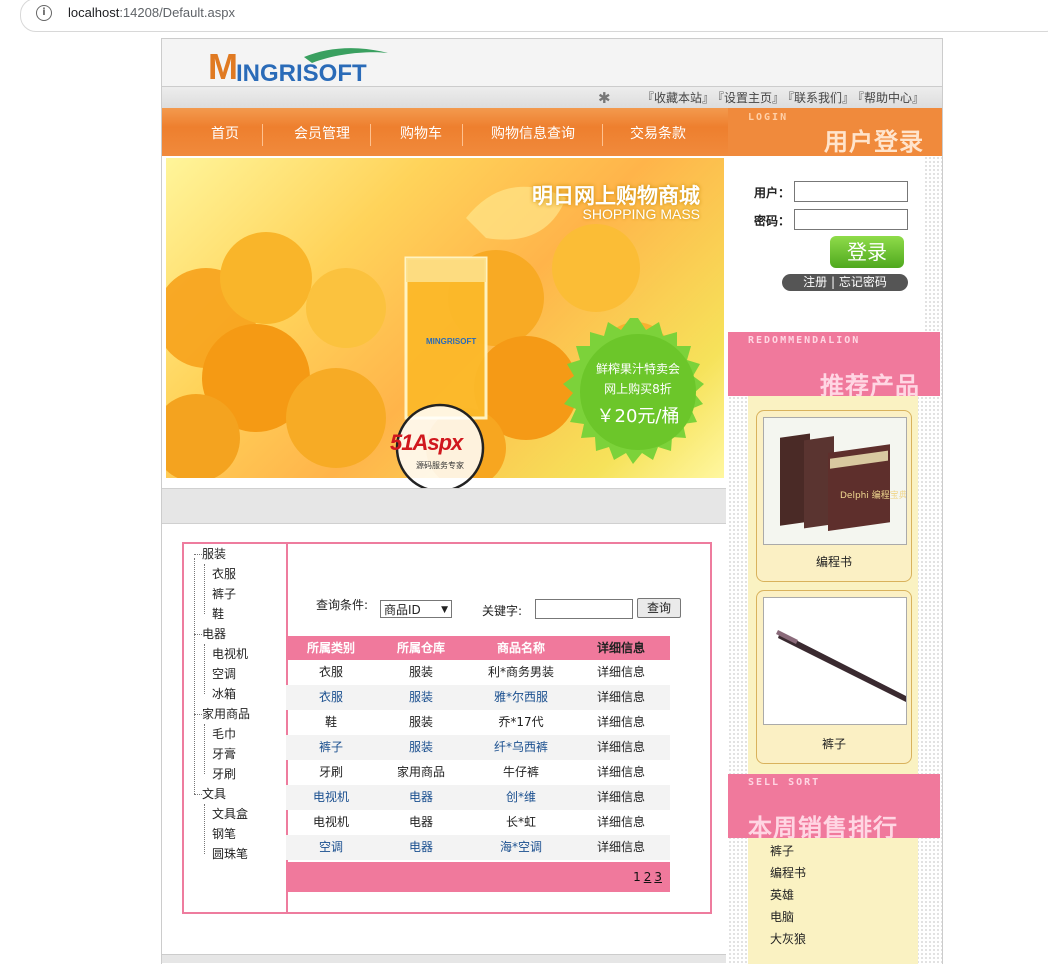 The width and height of the screenshot is (1048, 964). What do you see at coordinates (444, 506) in the screenshot?
I see `section-band` at bounding box center [444, 506].